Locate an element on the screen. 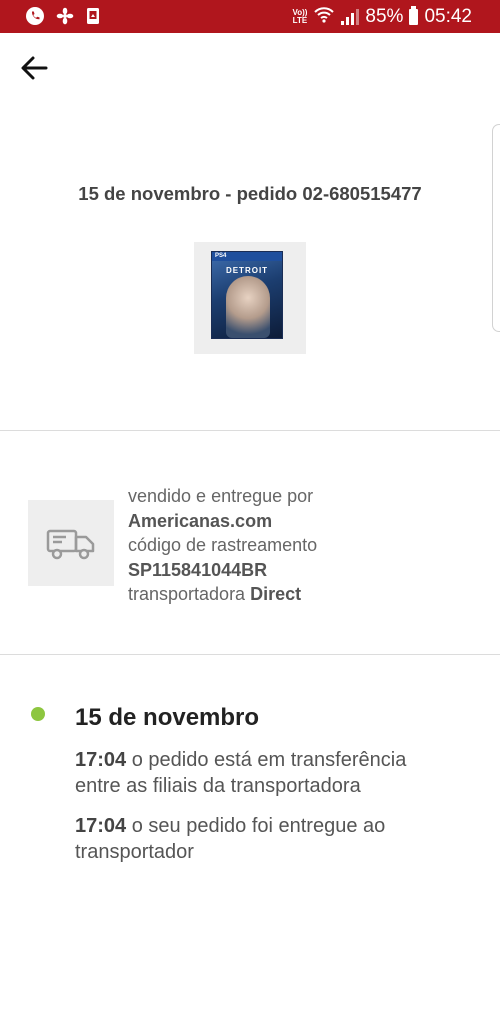 The image size is (500, 1028). product-image: PS4 DETROIT is located at coordinates (250, 298).